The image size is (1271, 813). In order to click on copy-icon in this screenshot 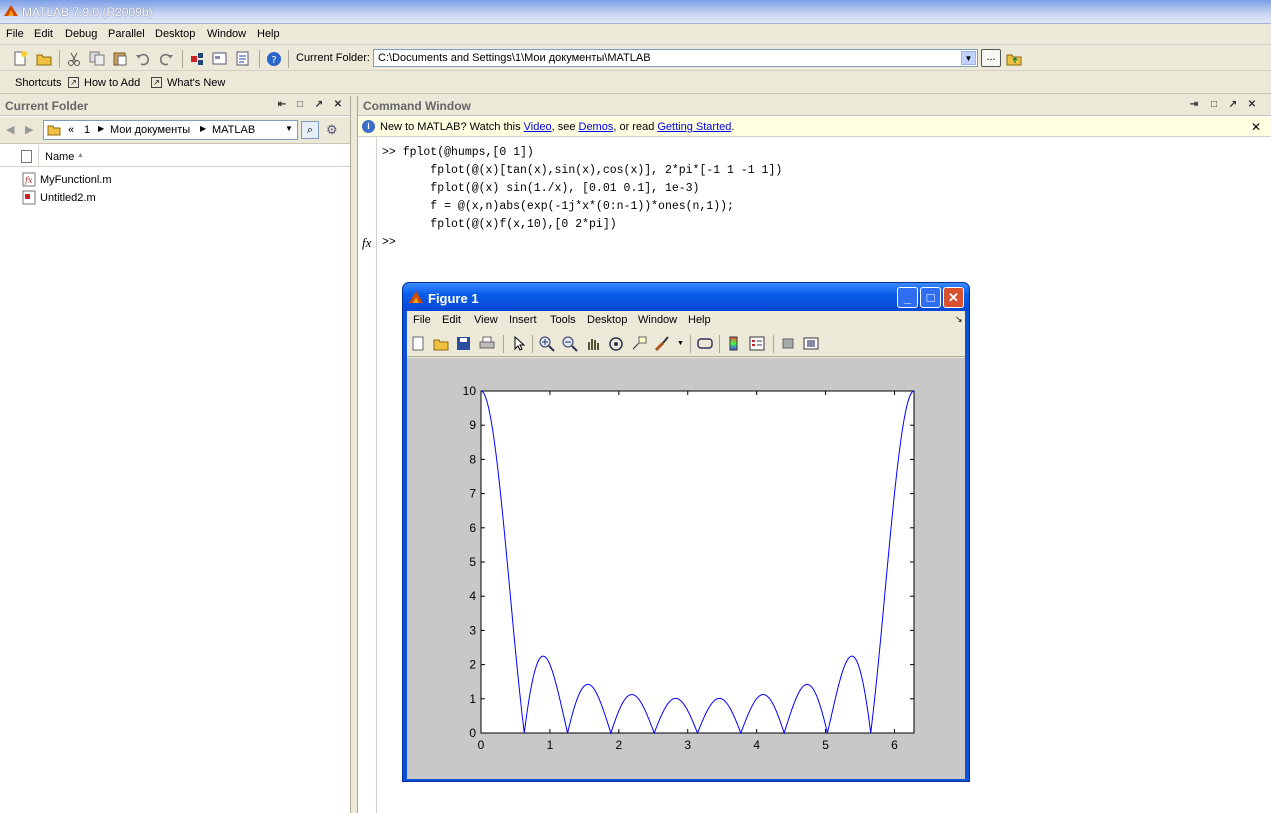, I will do `click(97, 58)`.